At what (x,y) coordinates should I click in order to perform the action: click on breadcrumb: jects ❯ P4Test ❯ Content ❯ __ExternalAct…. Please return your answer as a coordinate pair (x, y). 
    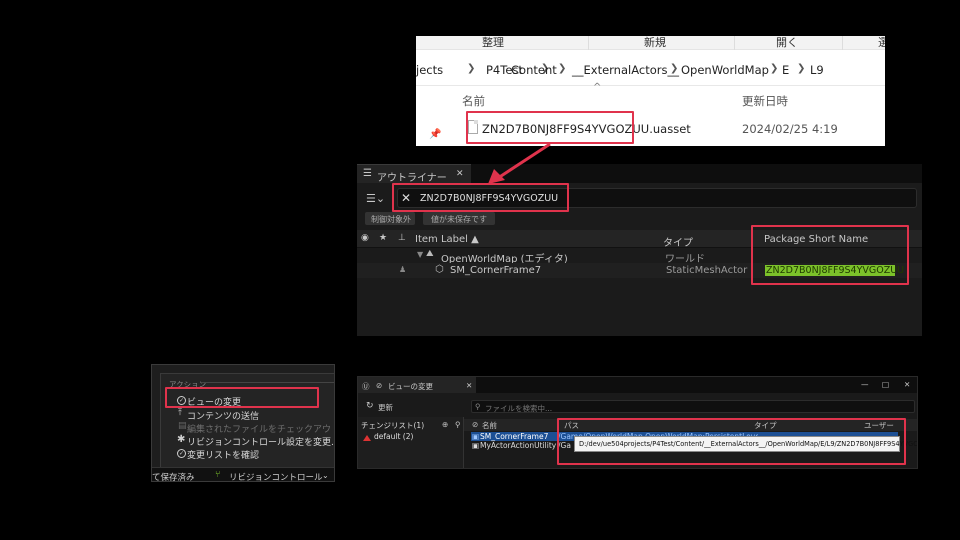
    Looking at the image, I should click on (650, 72).